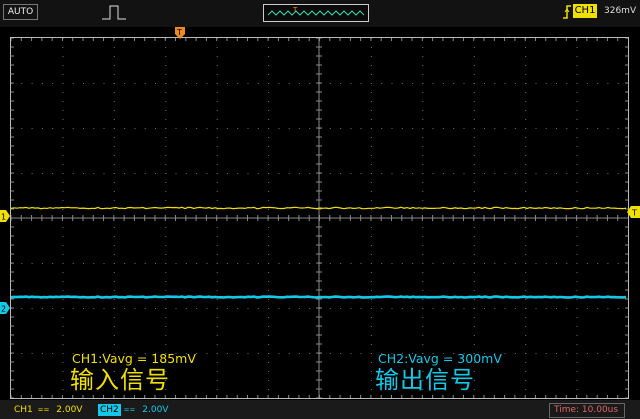 Image resolution: width=640 pixels, height=419 pixels. Describe the element at coordinates (295, 10) in the screenshot. I see `window-trigger-label: T` at that location.